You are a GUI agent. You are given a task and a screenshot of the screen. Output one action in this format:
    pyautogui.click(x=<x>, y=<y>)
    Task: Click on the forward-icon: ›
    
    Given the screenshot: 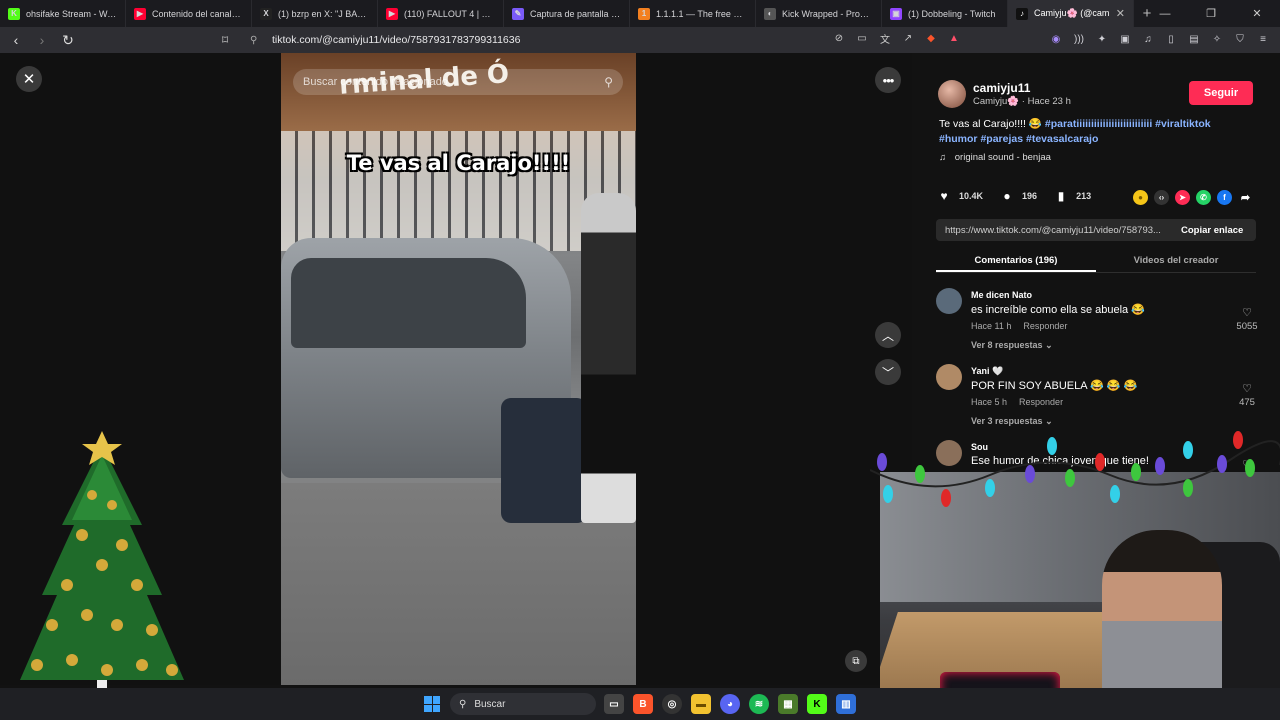 What is the action you would take?
    pyautogui.click(x=42, y=40)
    